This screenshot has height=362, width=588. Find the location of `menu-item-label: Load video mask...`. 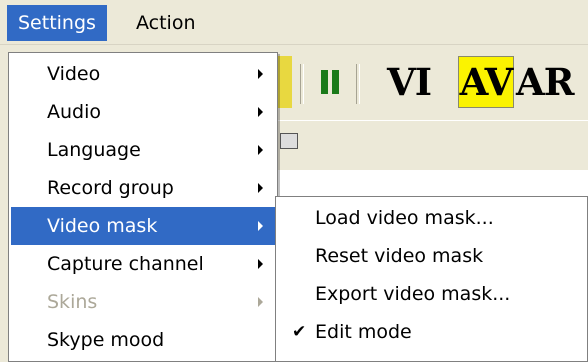

menu-item-label: Load video mask... is located at coordinates (404, 218).